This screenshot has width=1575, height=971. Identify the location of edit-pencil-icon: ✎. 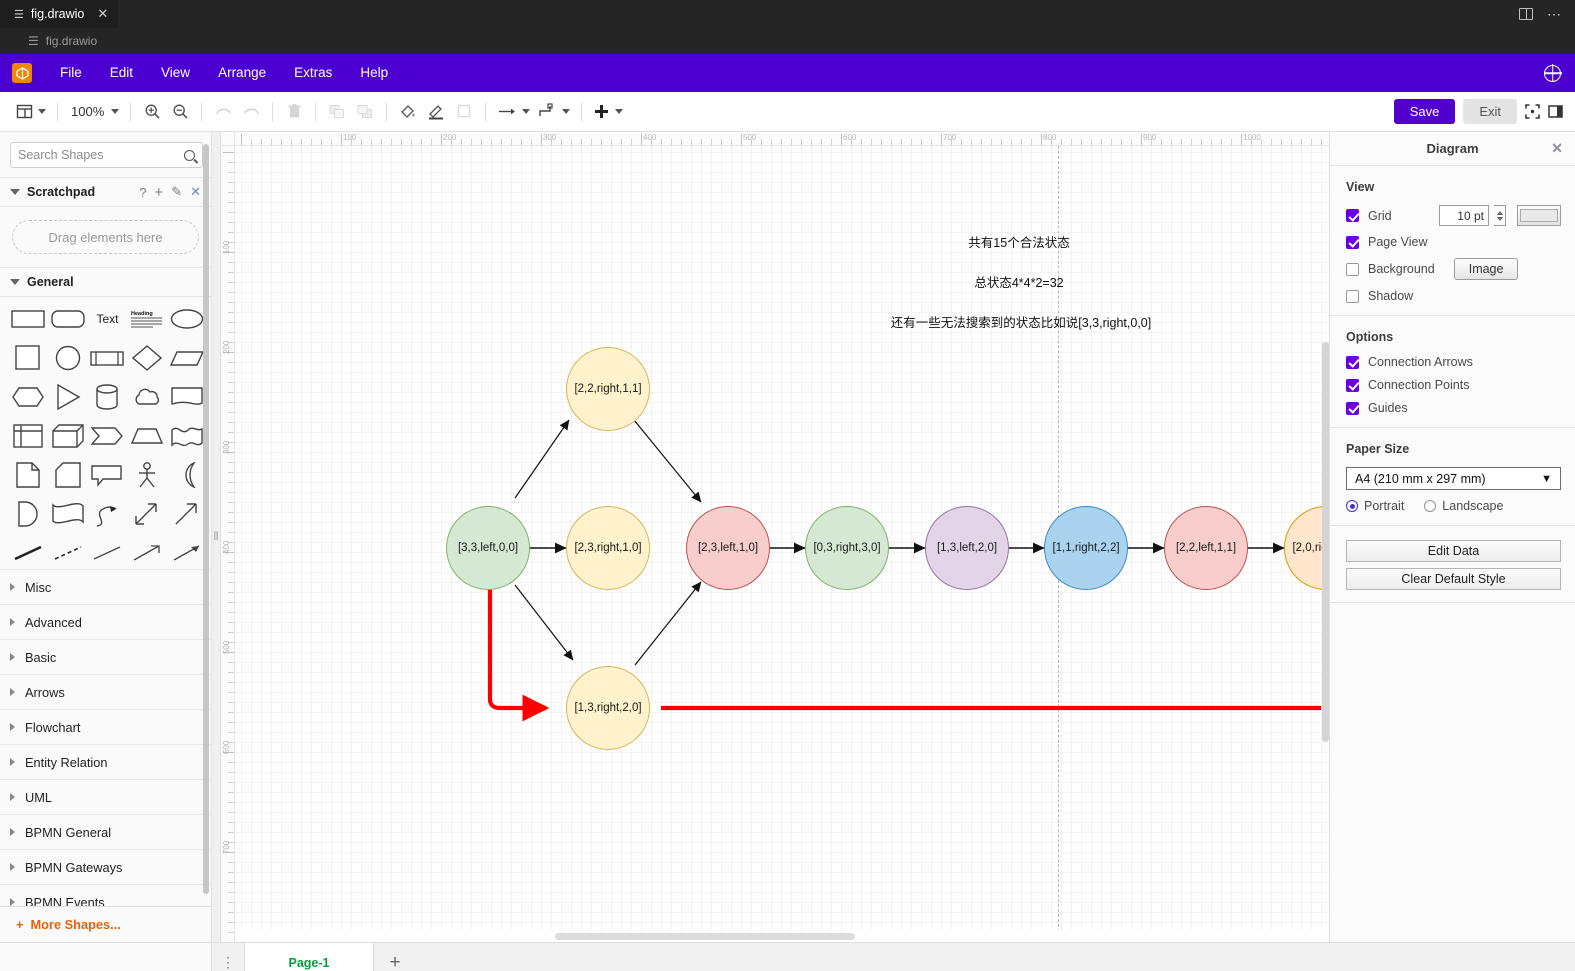
(176, 192).